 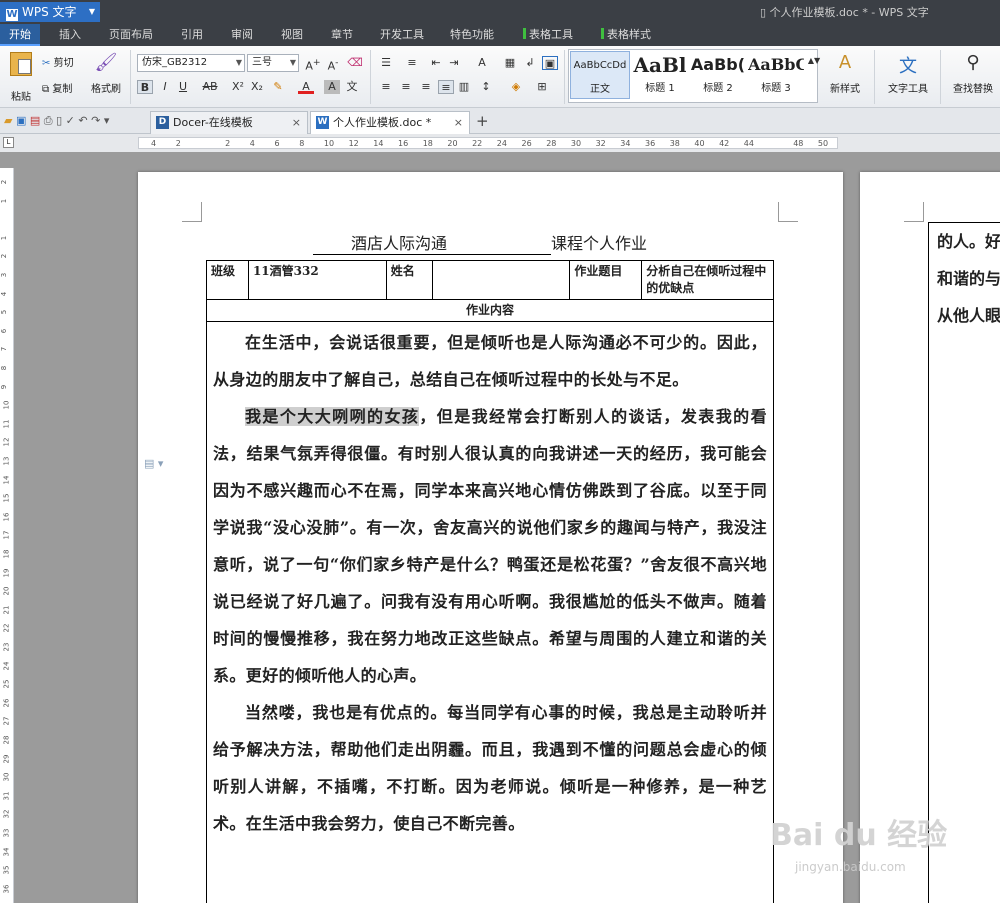 What do you see at coordinates (242, 35) in the screenshot?
I see `tab-review: 审阅` at bounding box center [242, 35].